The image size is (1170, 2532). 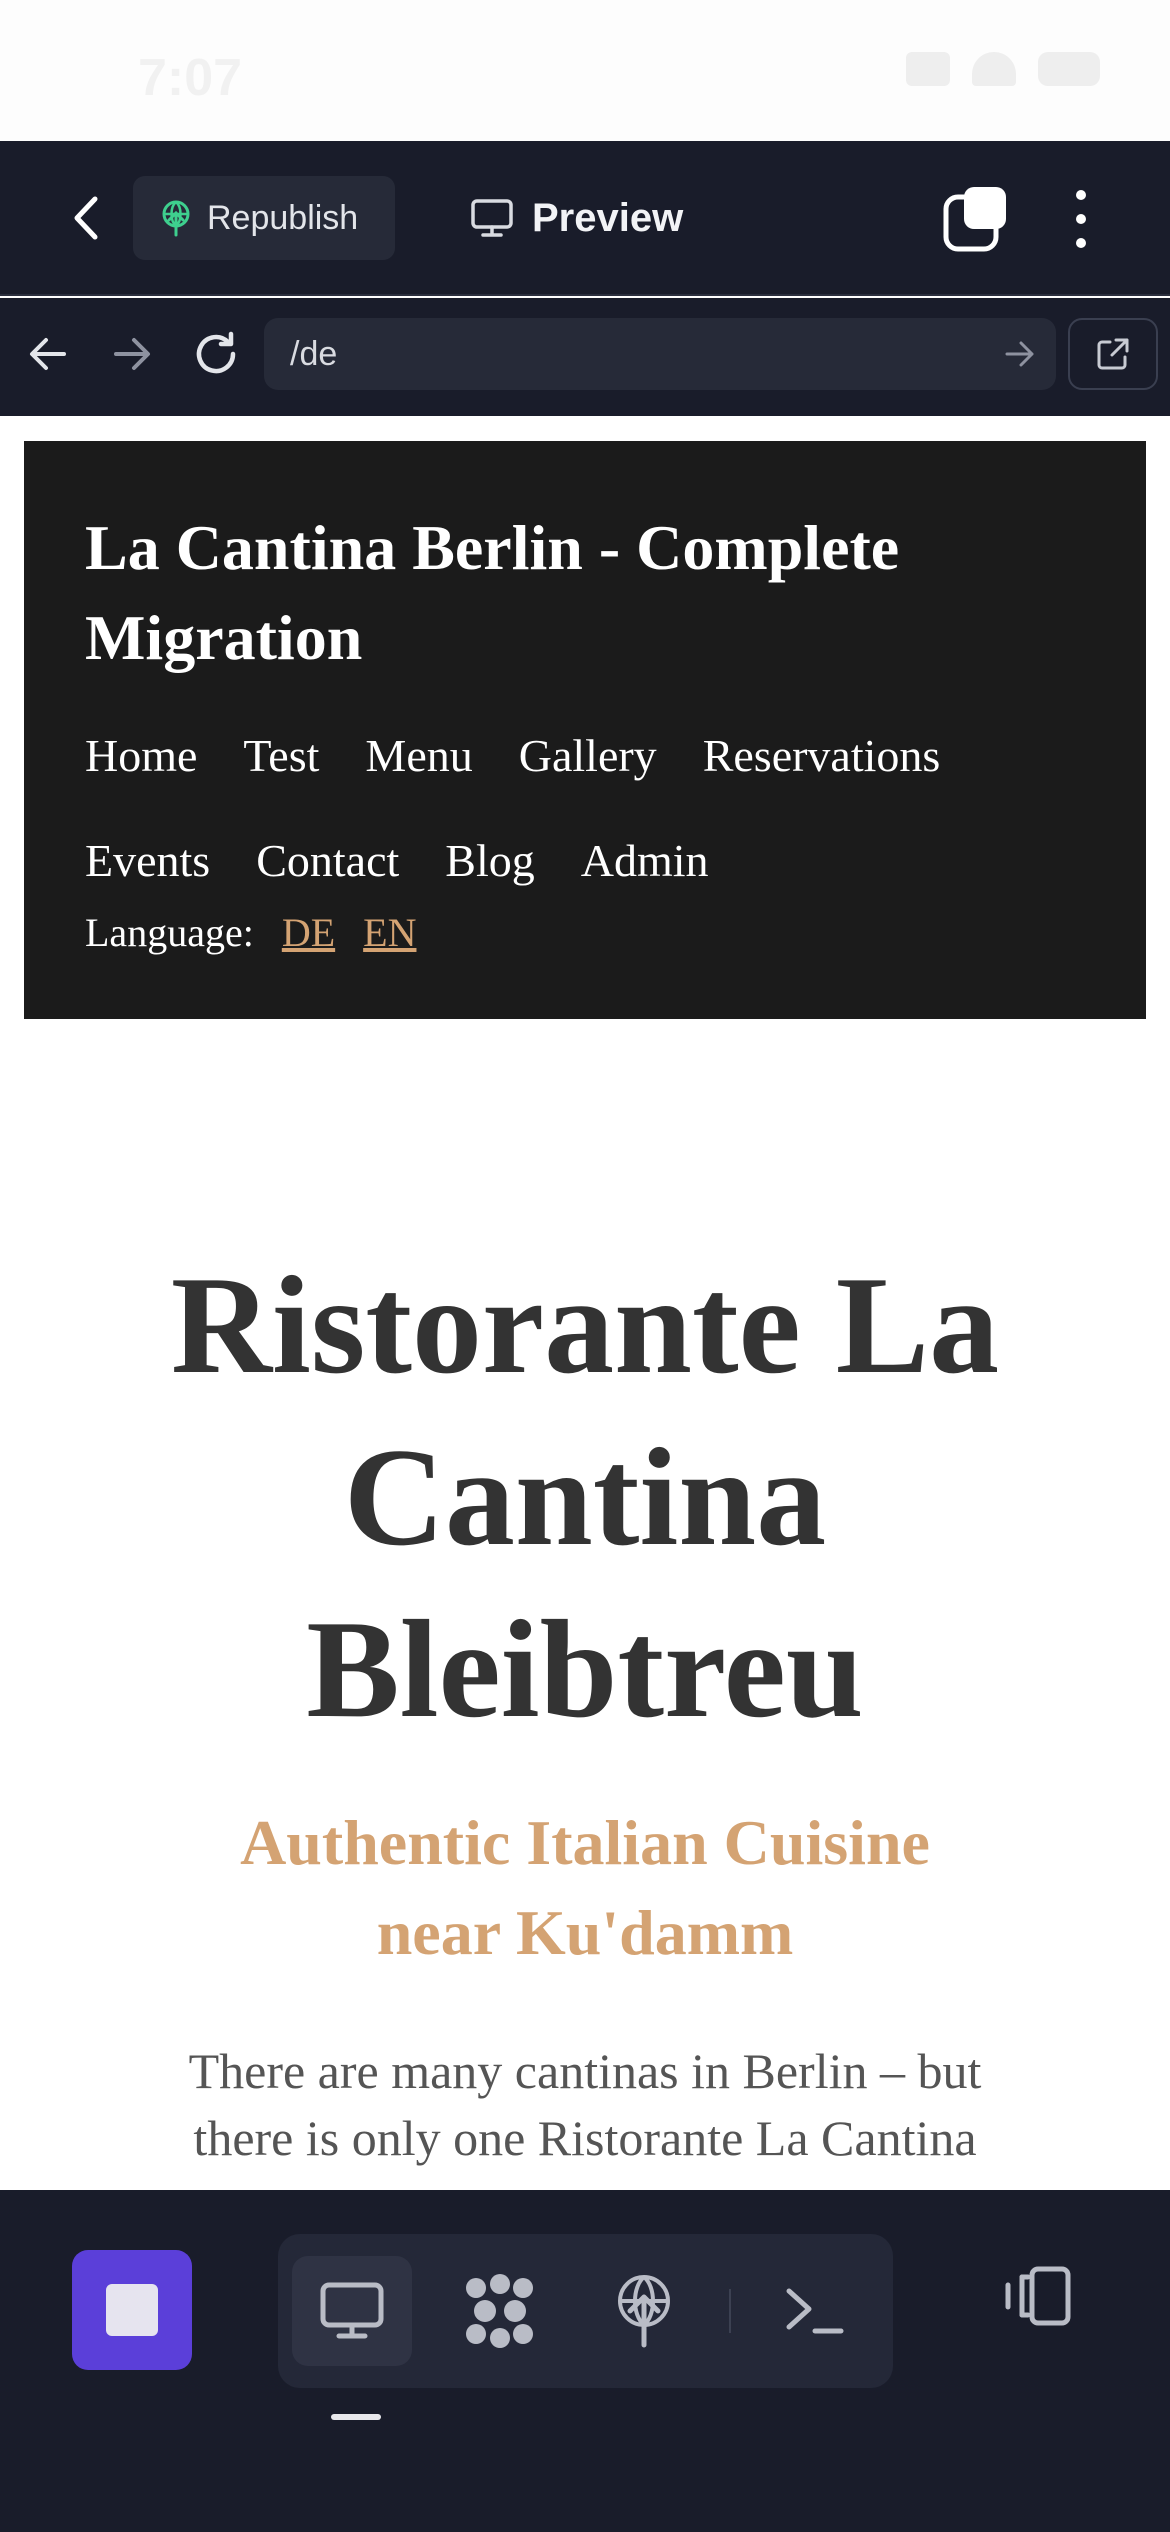 I want to click on preview-label: Preview, so click(x=608, y=217).